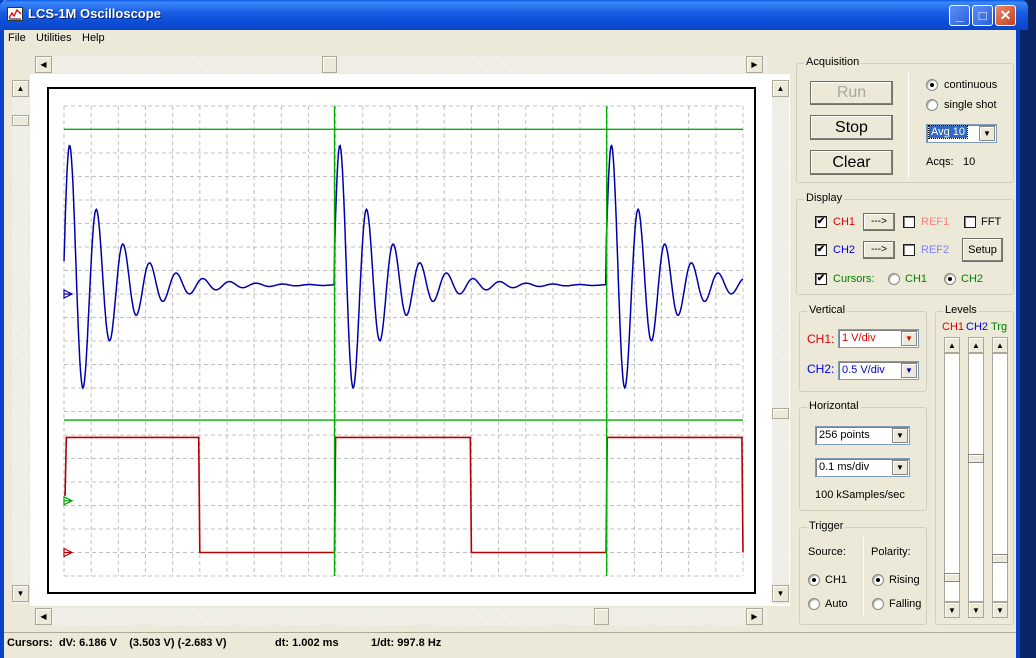  What do you see at coordinates (827, 310) in the screenshot?
I see `vertical-group-title: Vertical` at bounding box center [827, 310].